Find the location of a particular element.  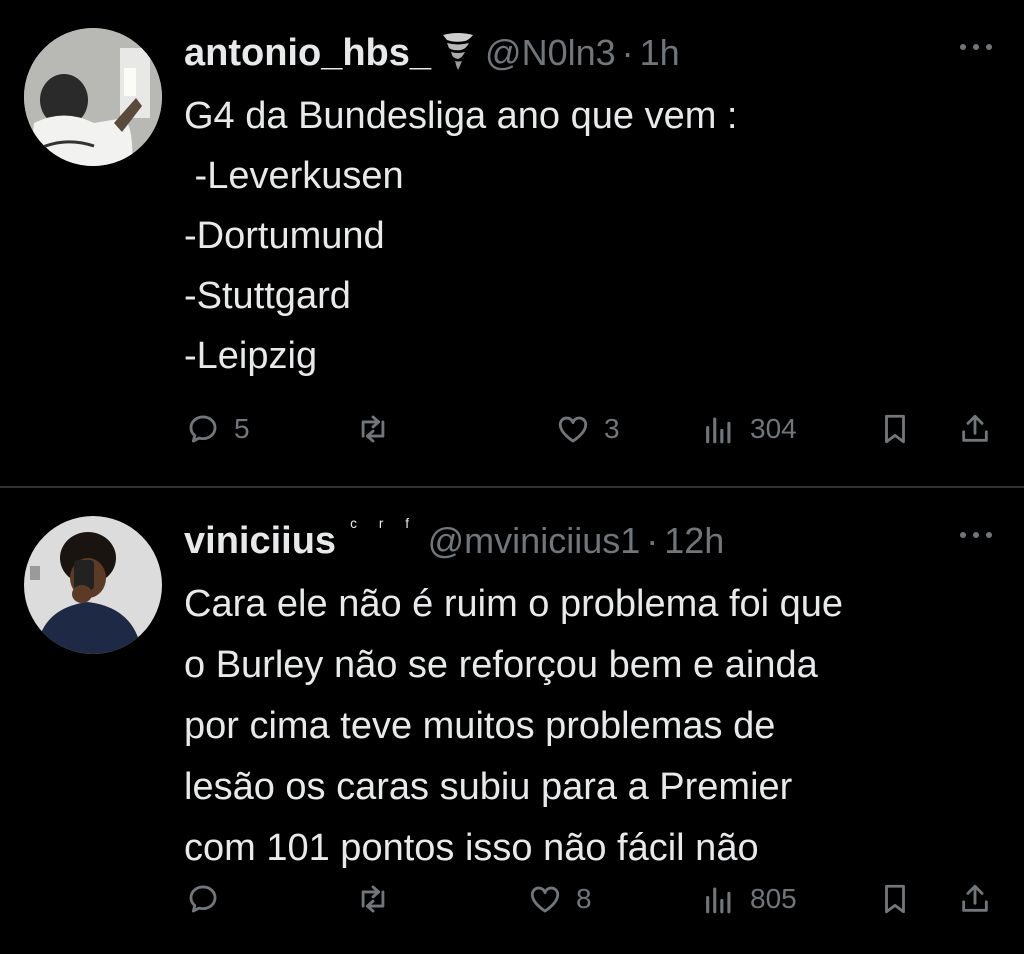

like-count: 8 is located at coordinates (584, 898).